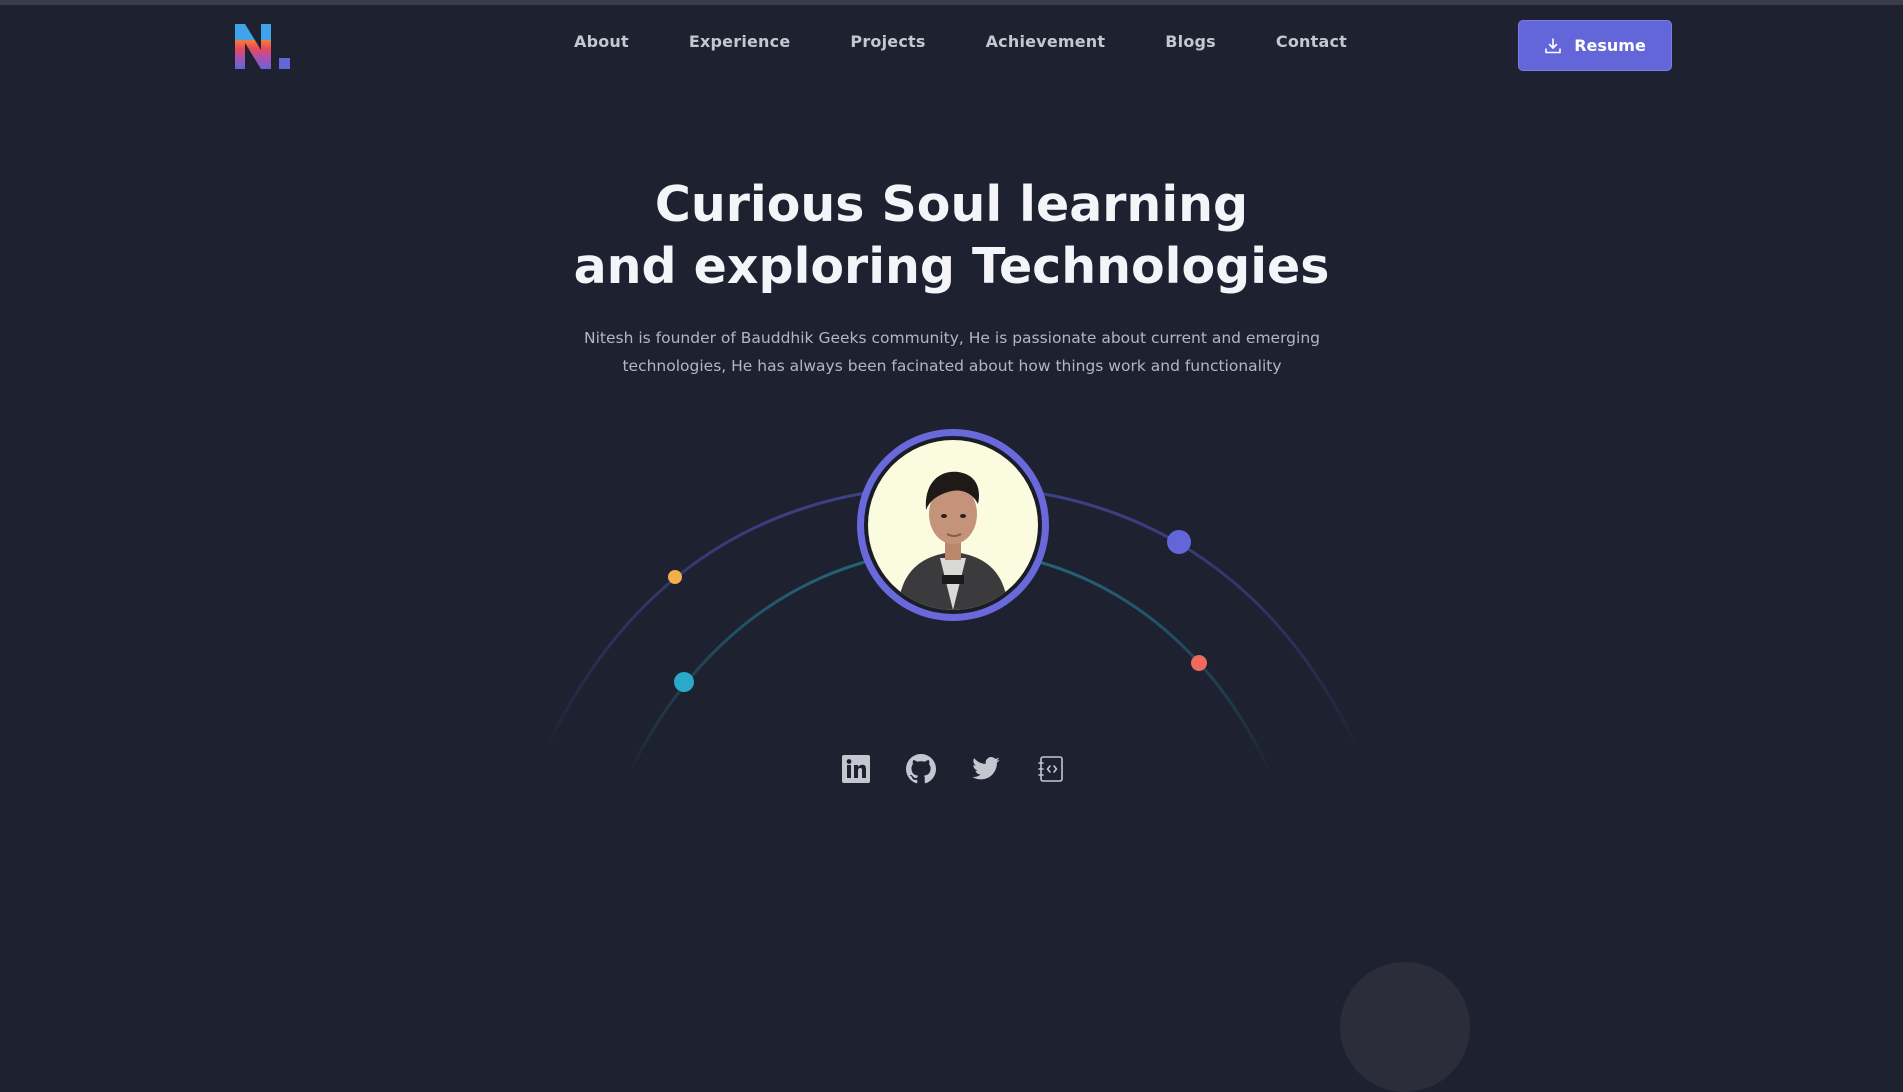 Image resolution: width=1903 pixels, height=1092 pixels. I want to click on linkedin-icon, so click(855, 768).